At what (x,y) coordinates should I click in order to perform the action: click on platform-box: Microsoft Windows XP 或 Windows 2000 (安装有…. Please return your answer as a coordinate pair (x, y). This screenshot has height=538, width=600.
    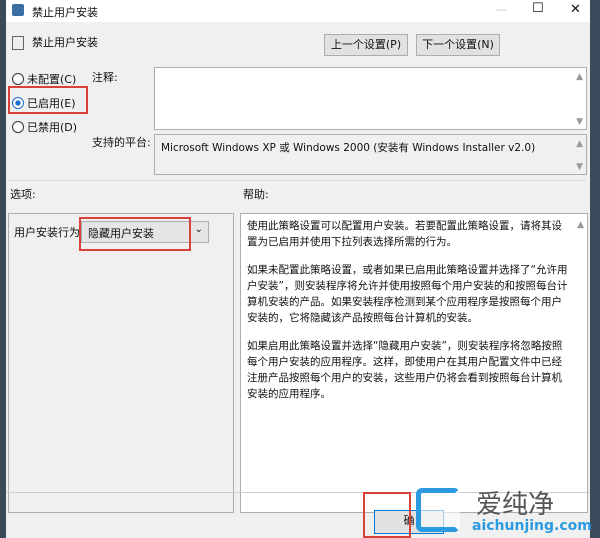
    Looking at the image, I should click on (370, 154).